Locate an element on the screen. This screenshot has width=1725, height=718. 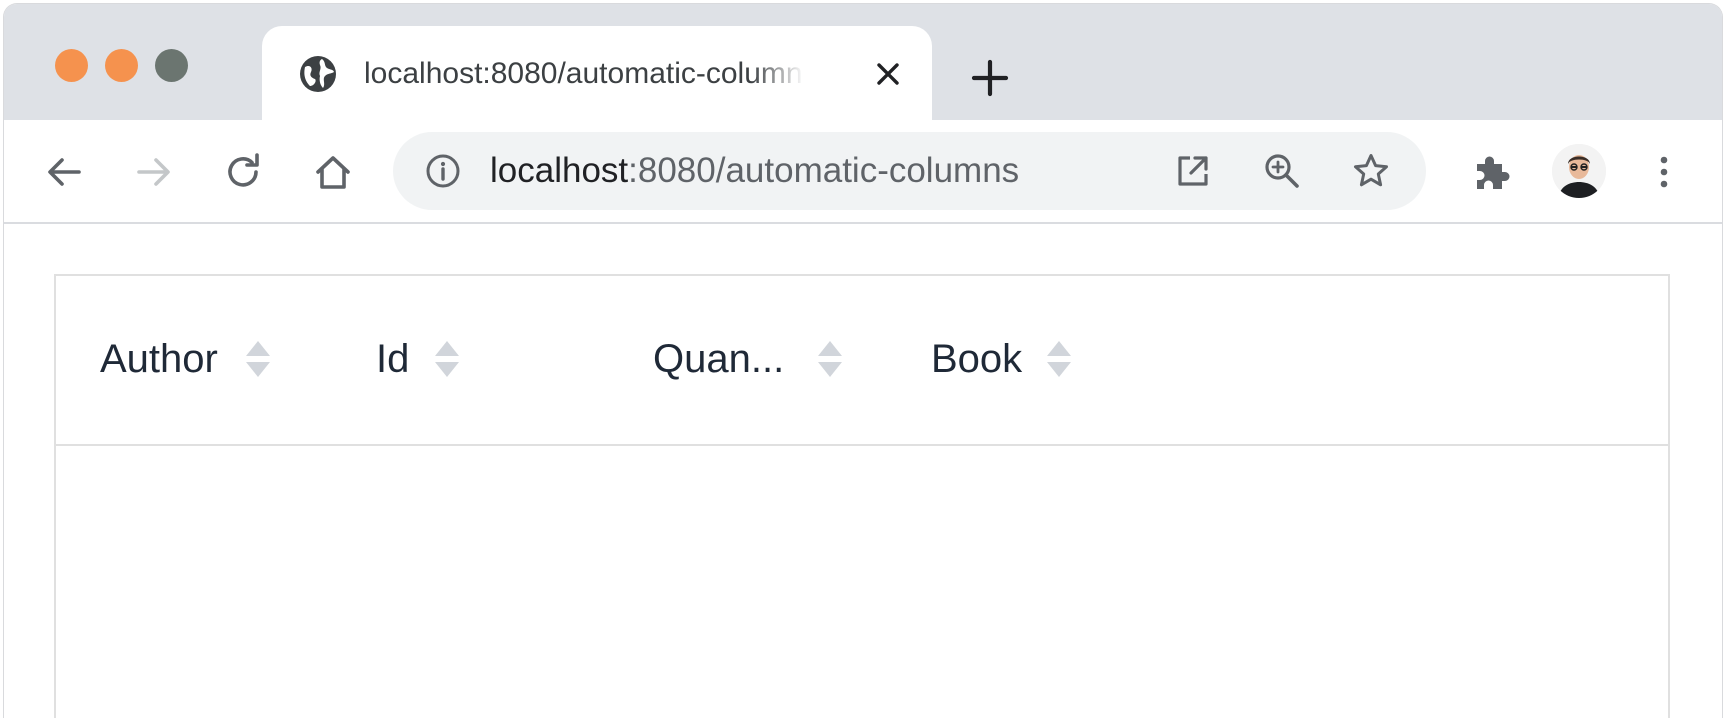
profile-avatar is located at coordinates (1579, 171).